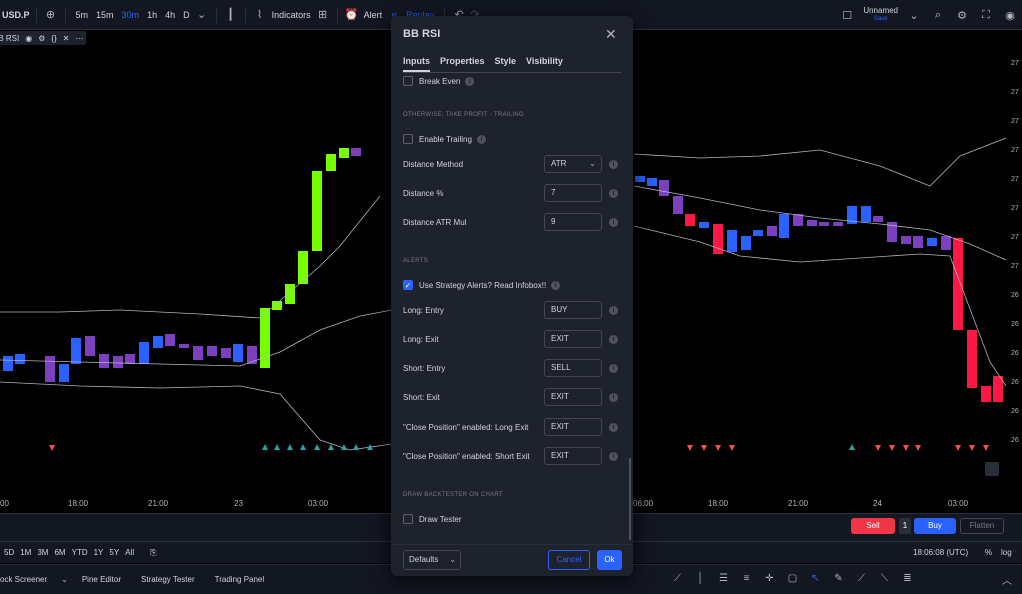 Image resolution: width=1022 pixels, height=594 pixels. I want to click on more-icon: ⋯, so click(79, 38).